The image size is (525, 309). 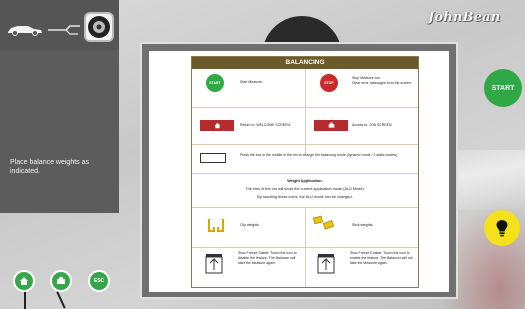 What do you see at coordinates (329, 83) in the screenshot?
I see `stop-icon: STOP` at bounding box center [329, 83].